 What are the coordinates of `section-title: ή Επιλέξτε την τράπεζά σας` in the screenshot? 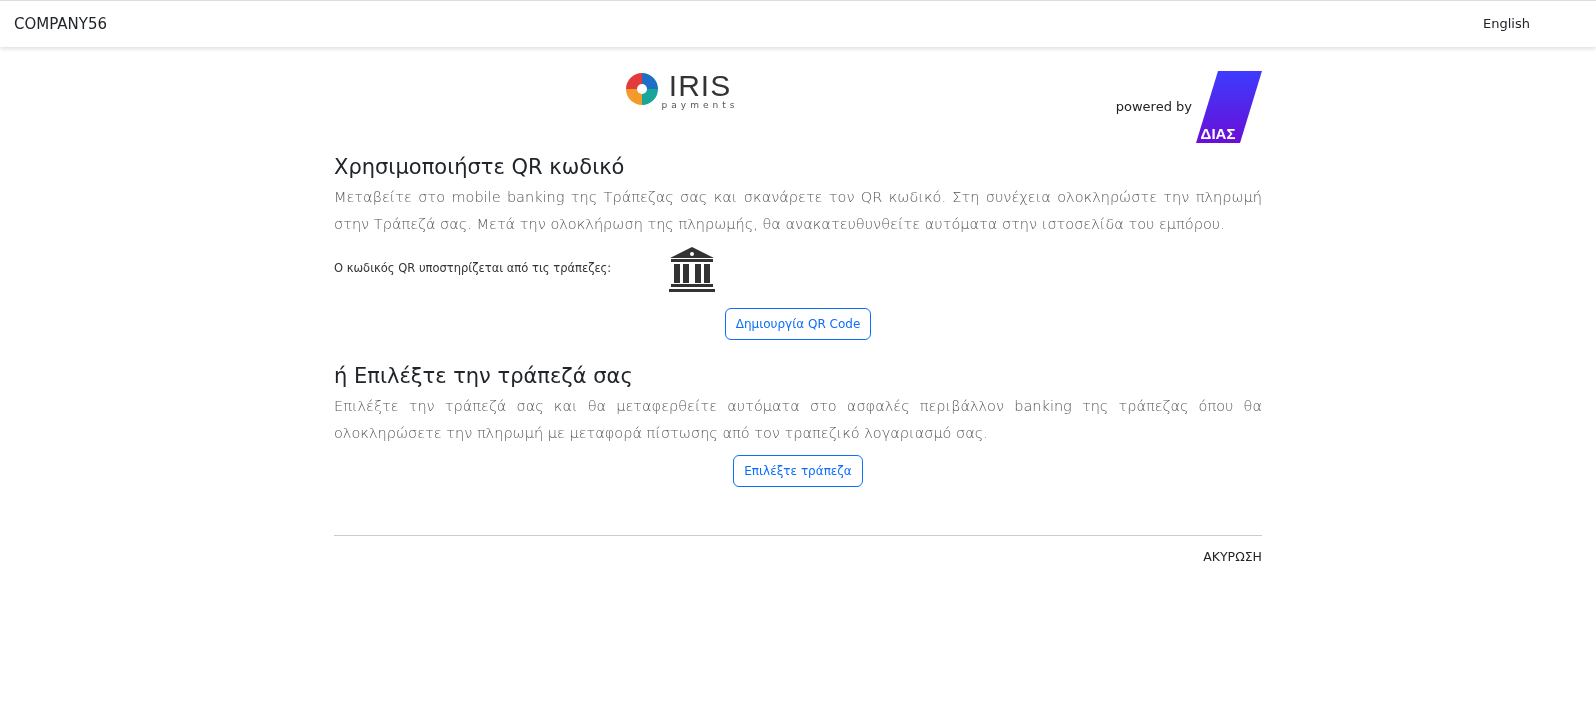 It's located at (484, 376).